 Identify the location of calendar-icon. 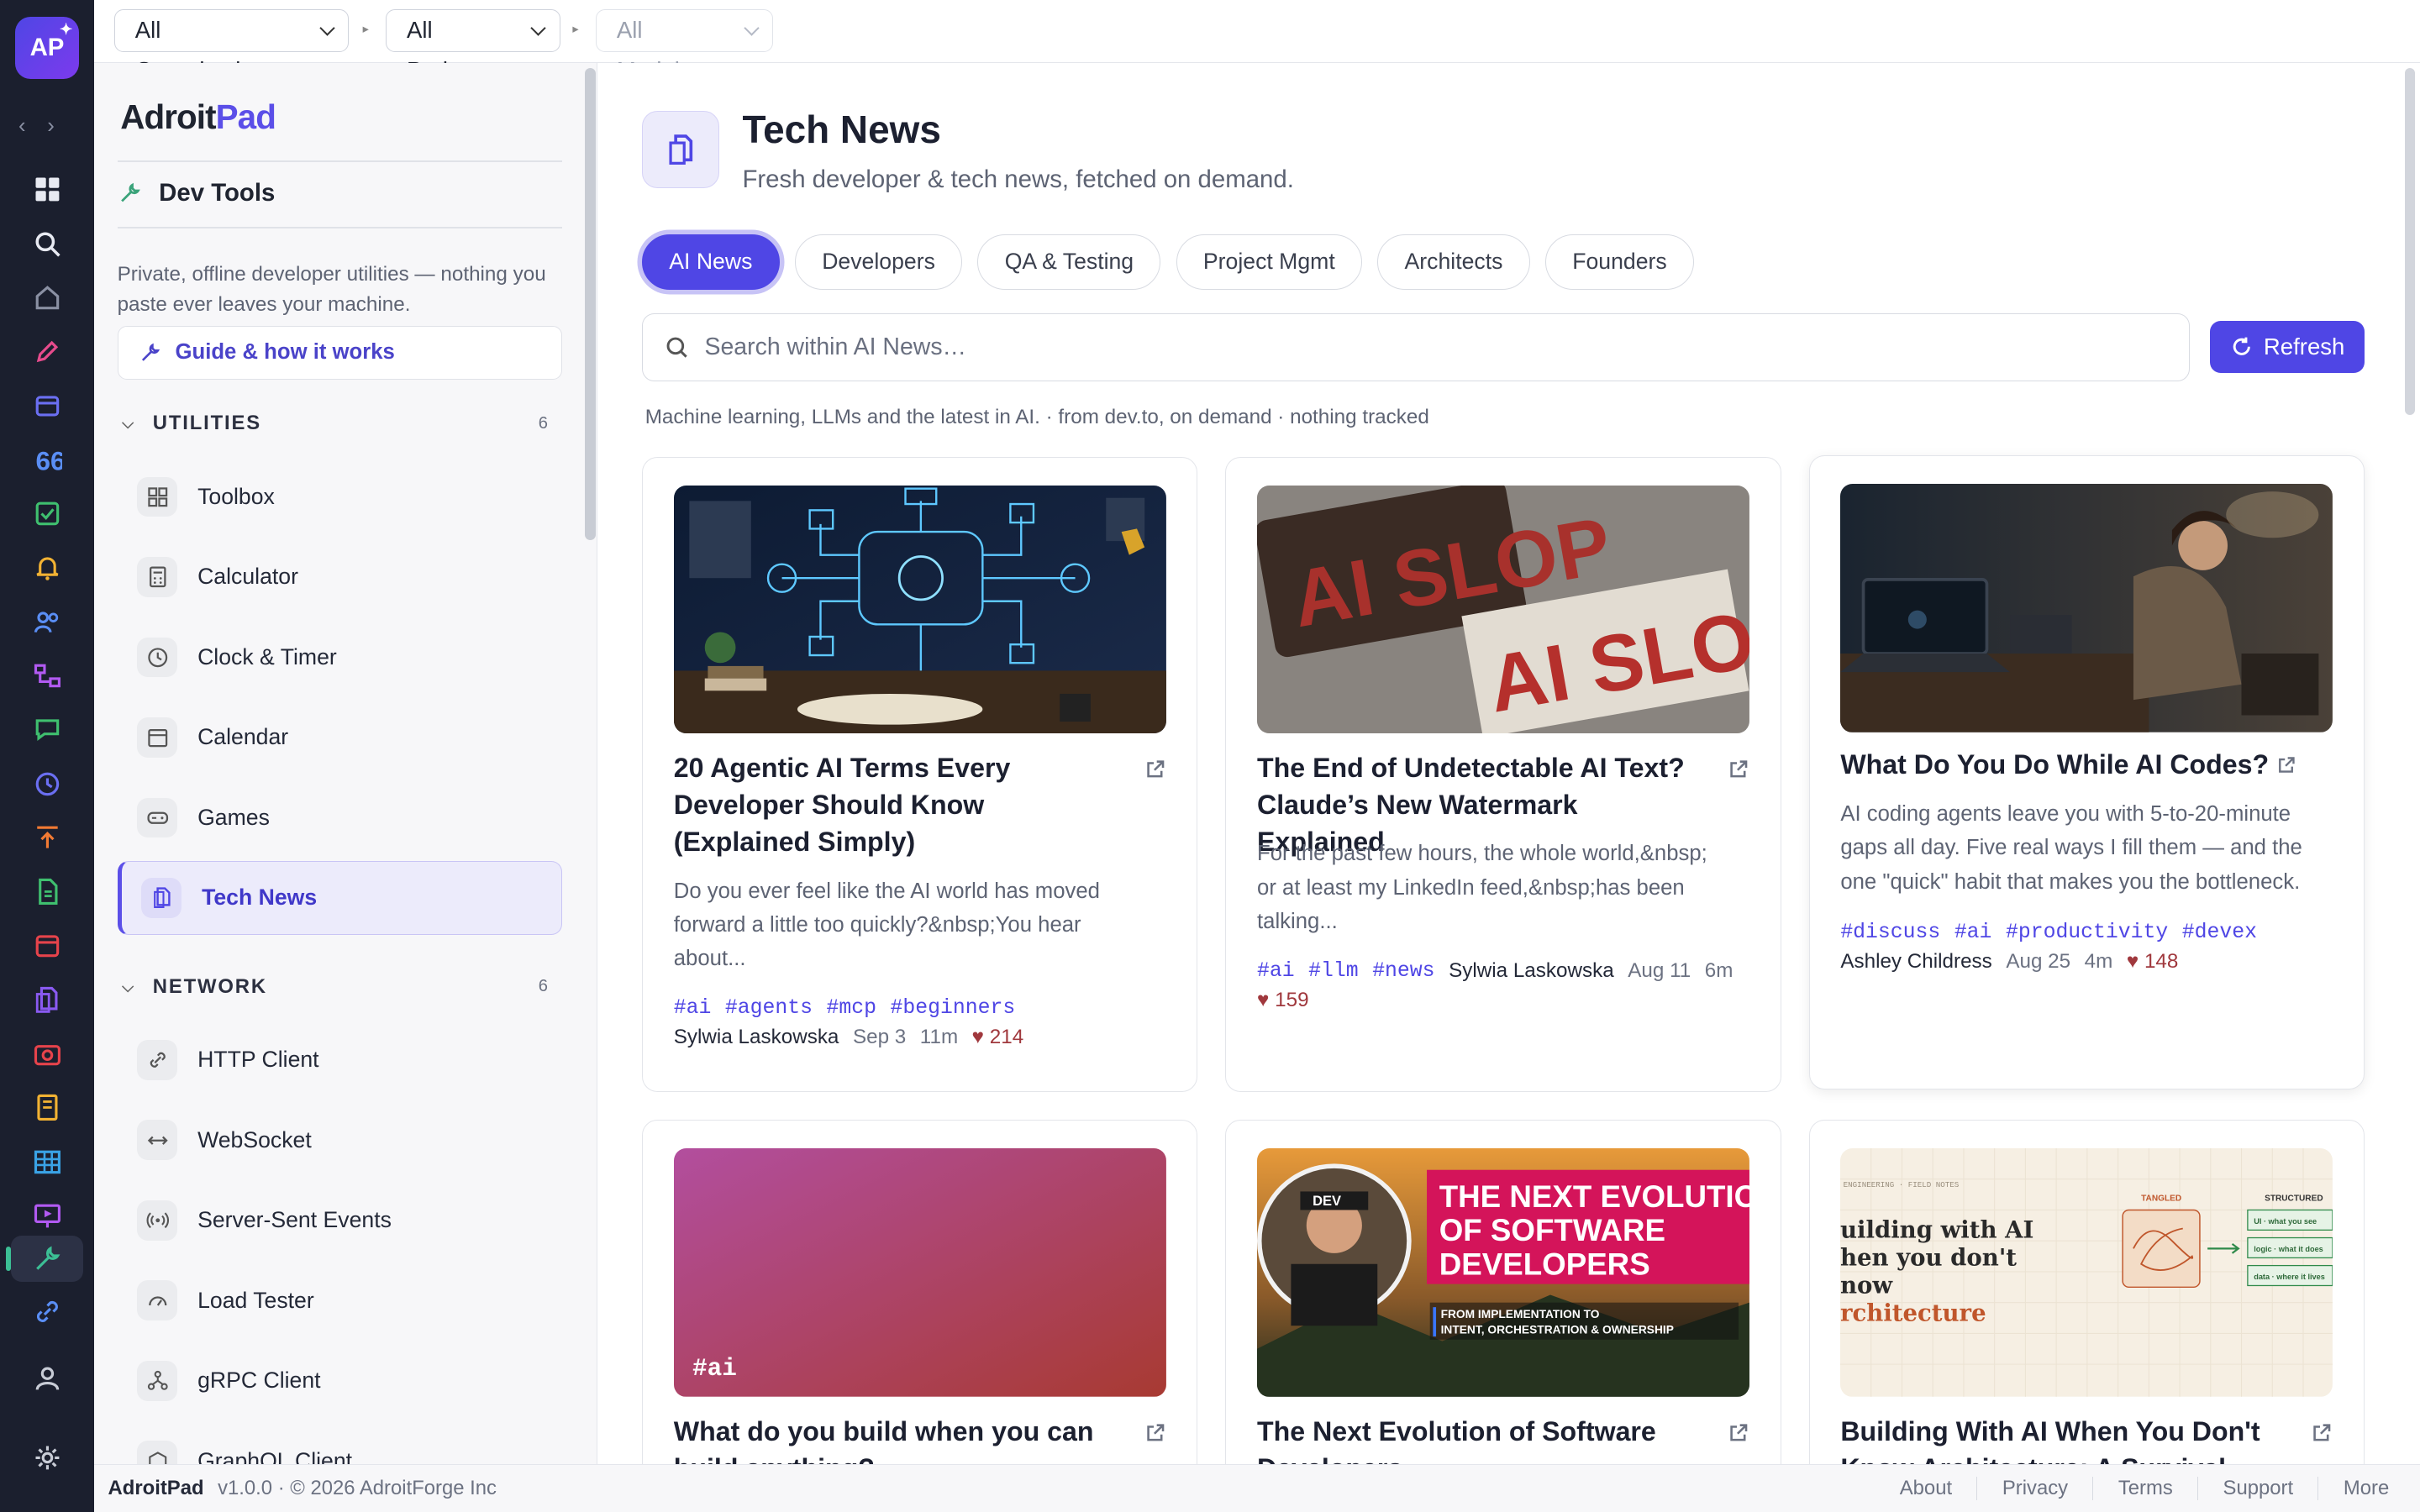
(48, 946).